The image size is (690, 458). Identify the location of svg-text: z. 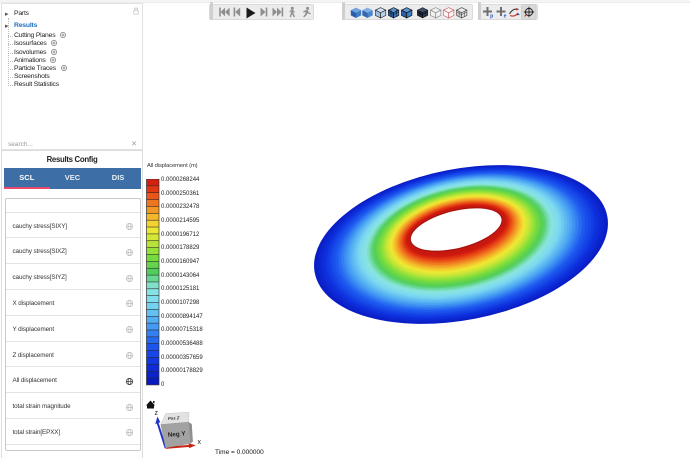
(157, 413).